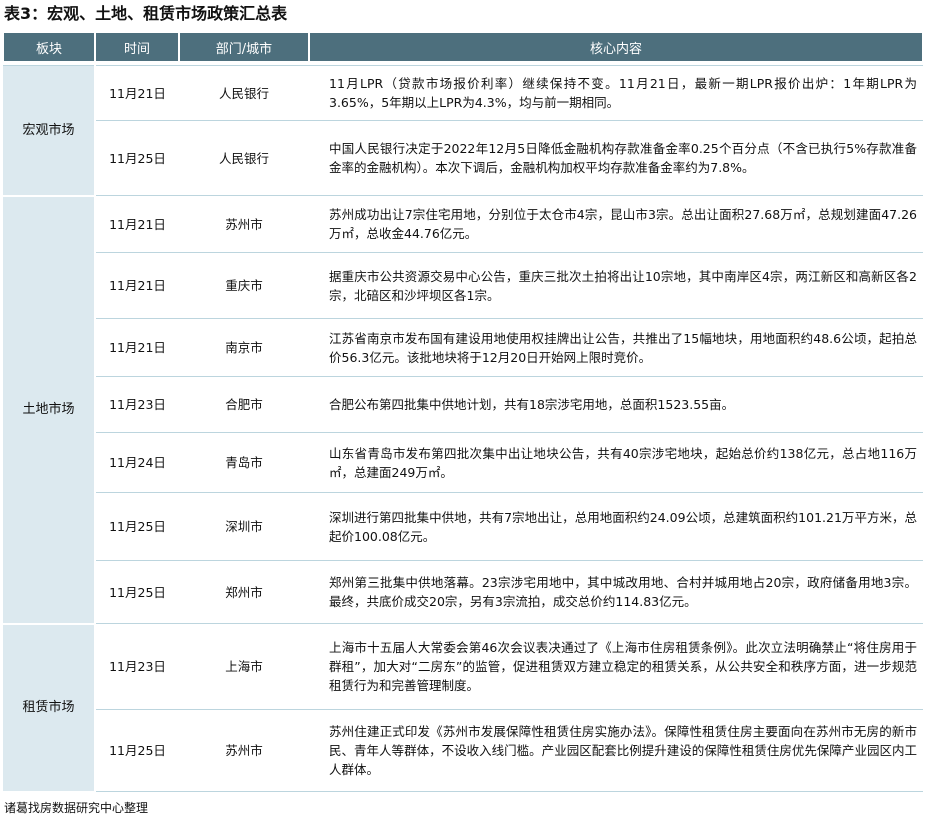 The width and height of the screenshot is (926, 819). Describe the element at coordinates (49, 410) in the screenshot. I see `sector-cell-land: 土地市场` at that location.